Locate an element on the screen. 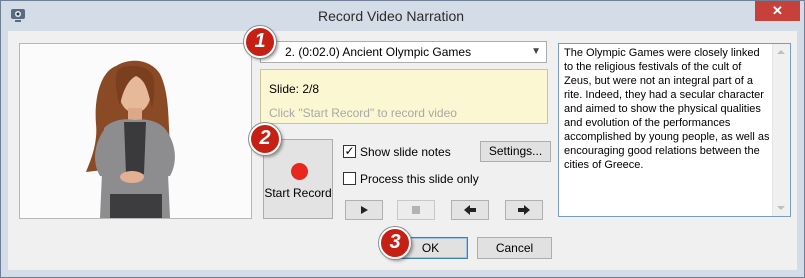 This screenshot has height=278, width=805. play-button is located at coordinates (364, 210).